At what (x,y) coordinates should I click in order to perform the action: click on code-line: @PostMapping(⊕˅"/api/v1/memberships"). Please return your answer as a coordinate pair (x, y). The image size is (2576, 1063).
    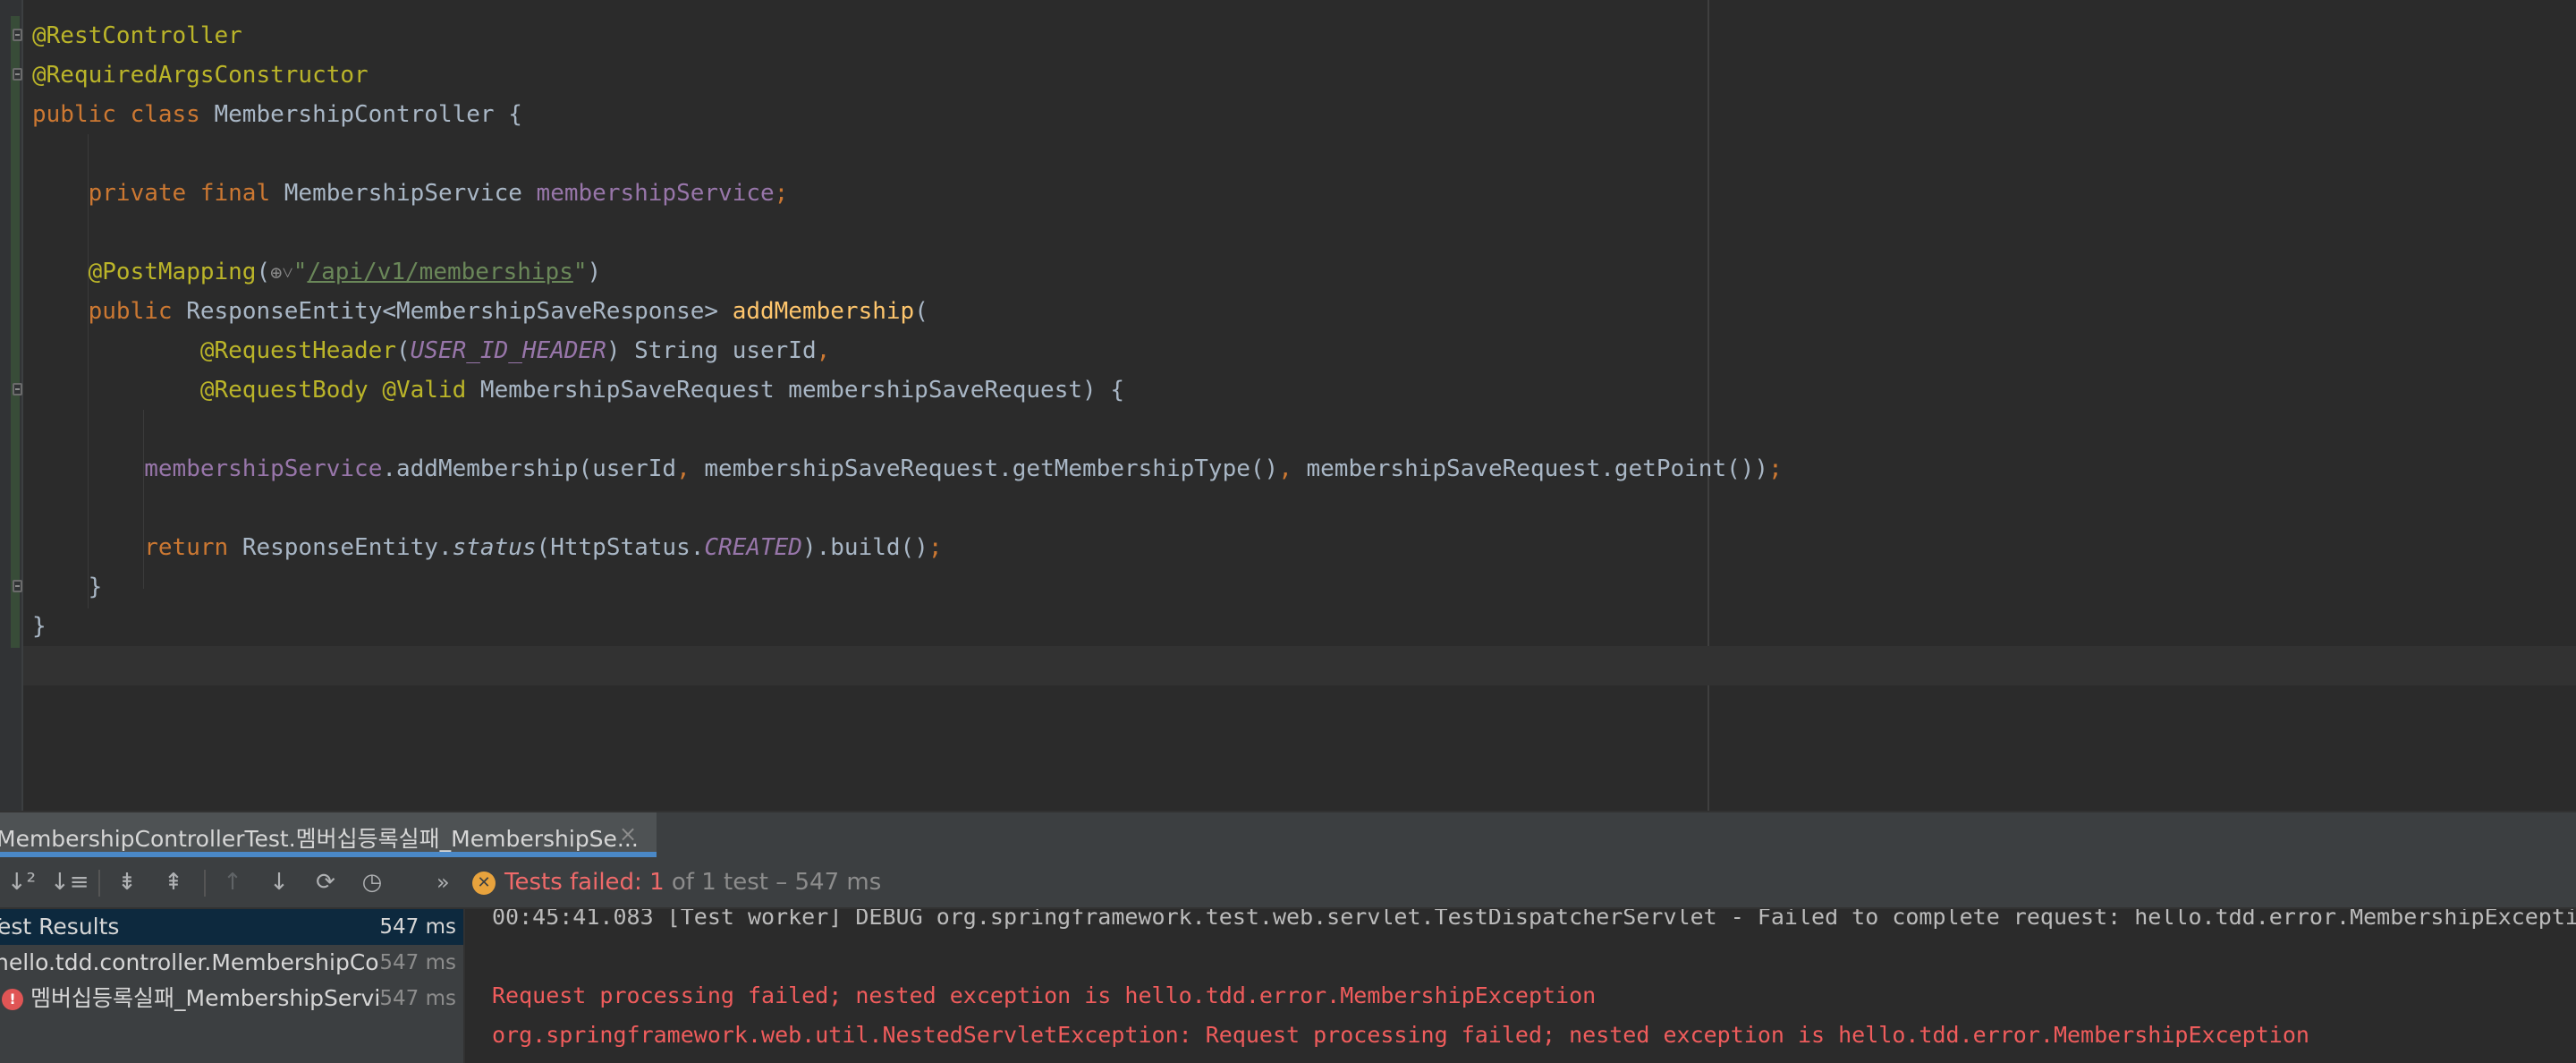
    Looking at the image, I should click on (907, 272).